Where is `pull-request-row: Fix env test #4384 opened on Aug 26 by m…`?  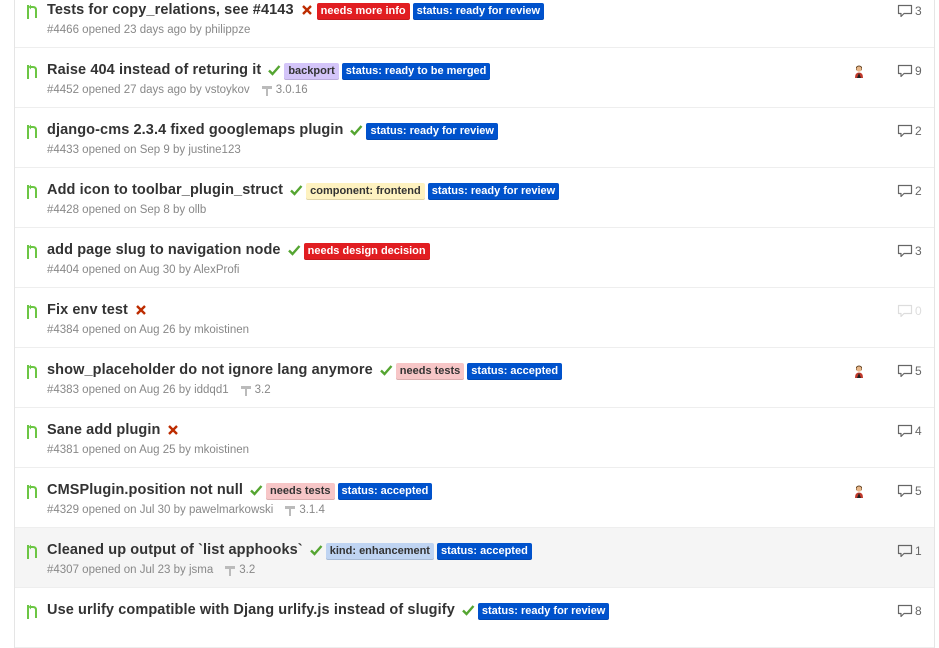
pull-request-row: Fix env test #4384 opened on Aug 26 by m… is located at coordinates (474, 318).